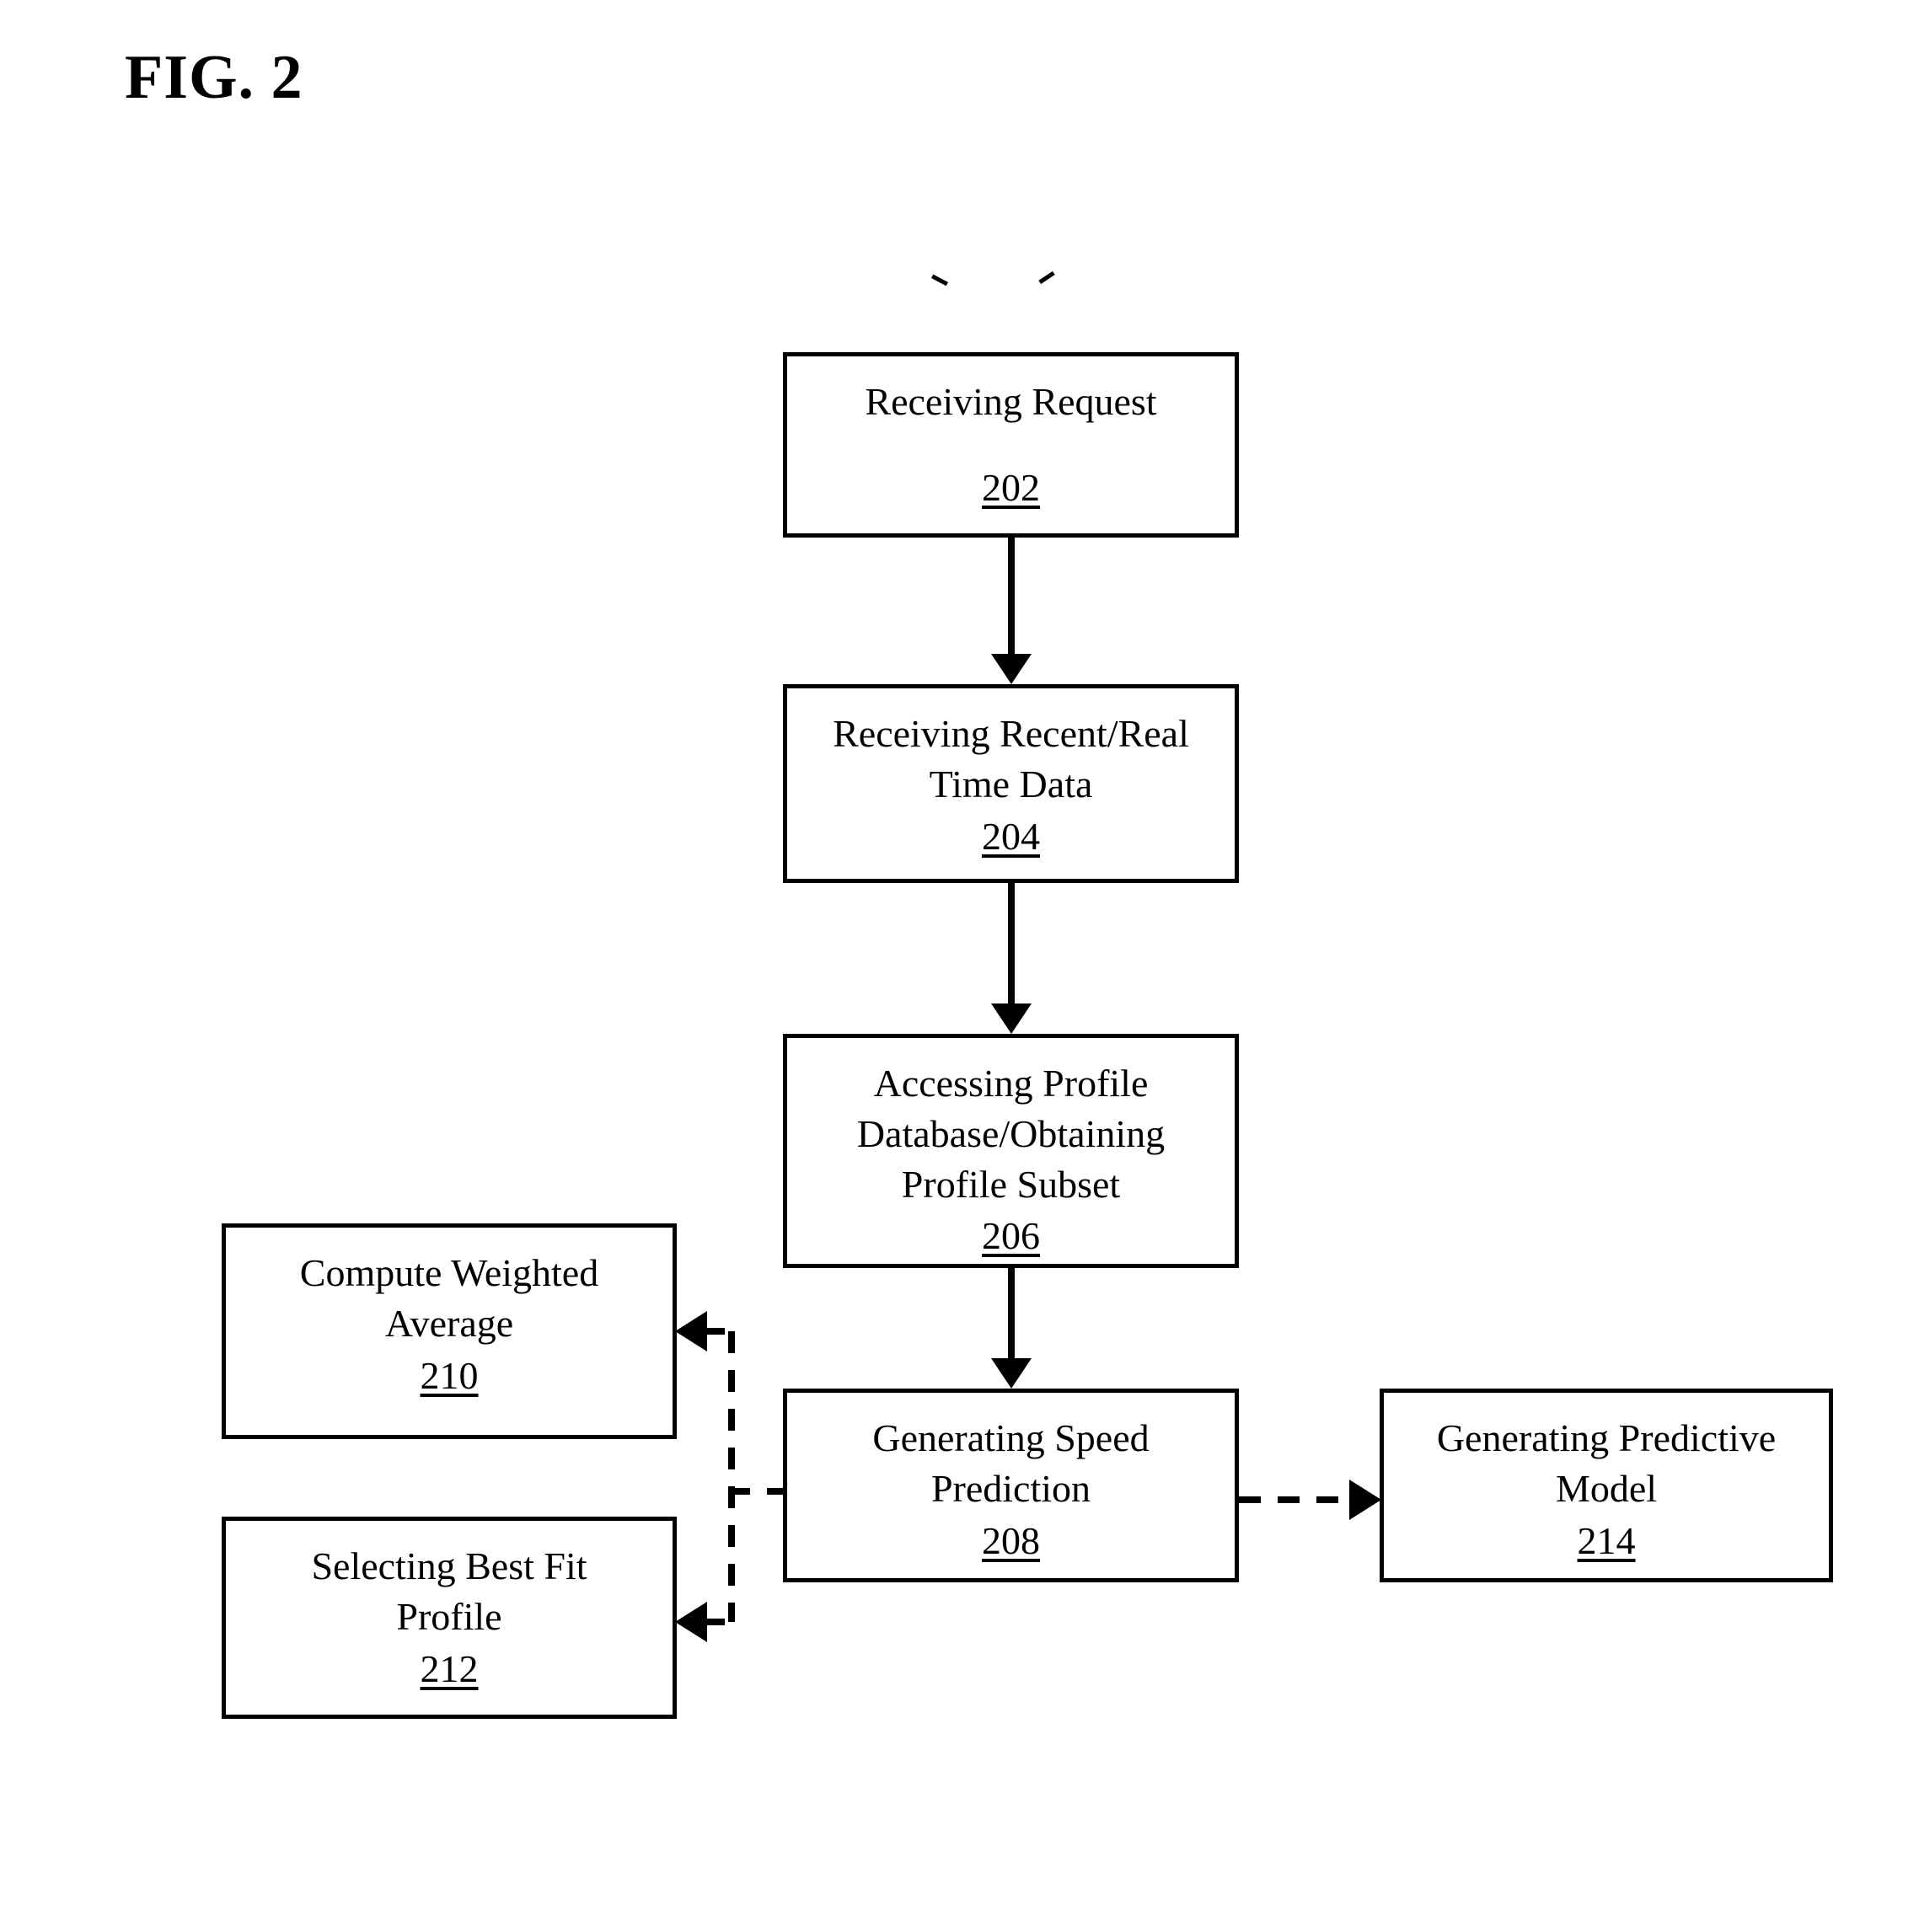 Image resolution: width=1919 pixels, height=1932 pixels. I want to click on edge-204-206-line, so click(1012, 943).